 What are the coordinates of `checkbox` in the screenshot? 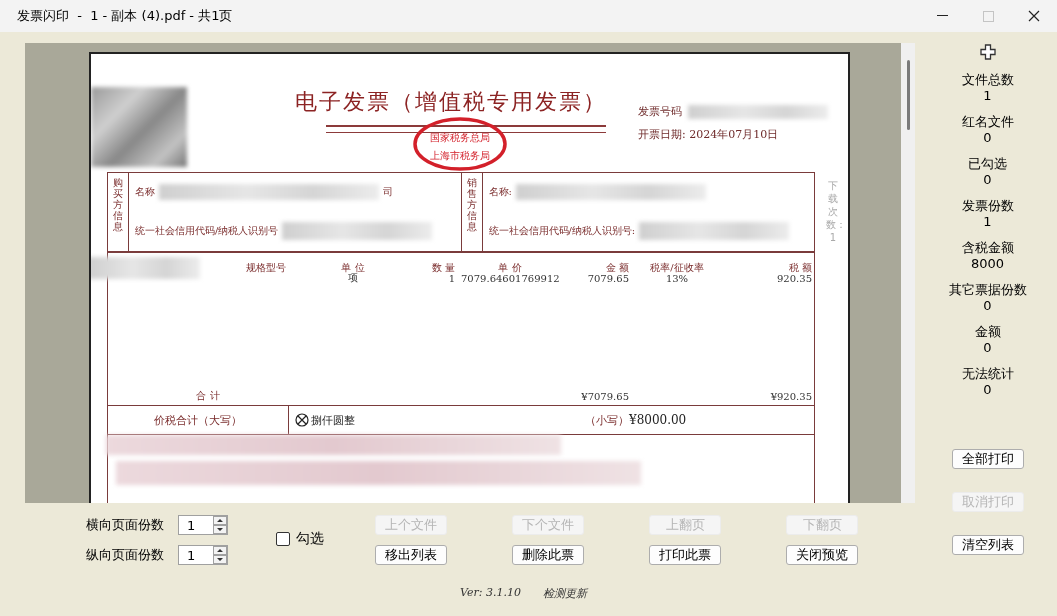 It's located at (283, 539).